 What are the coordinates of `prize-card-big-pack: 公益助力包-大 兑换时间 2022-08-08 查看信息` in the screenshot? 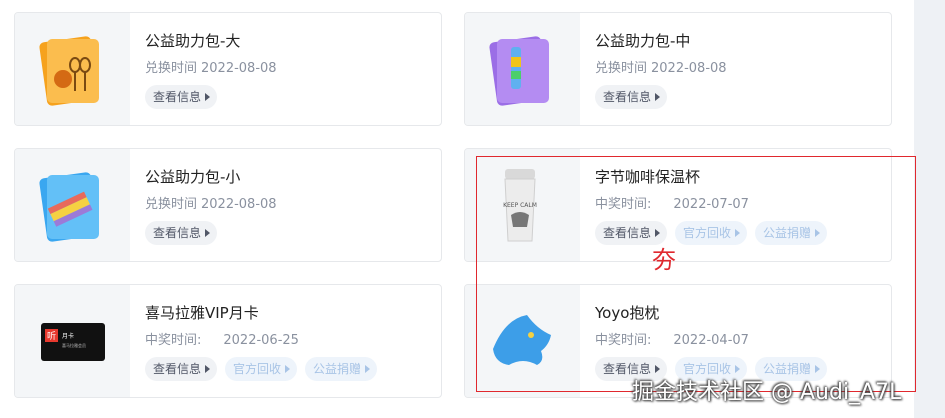 It's located at (228, 69).